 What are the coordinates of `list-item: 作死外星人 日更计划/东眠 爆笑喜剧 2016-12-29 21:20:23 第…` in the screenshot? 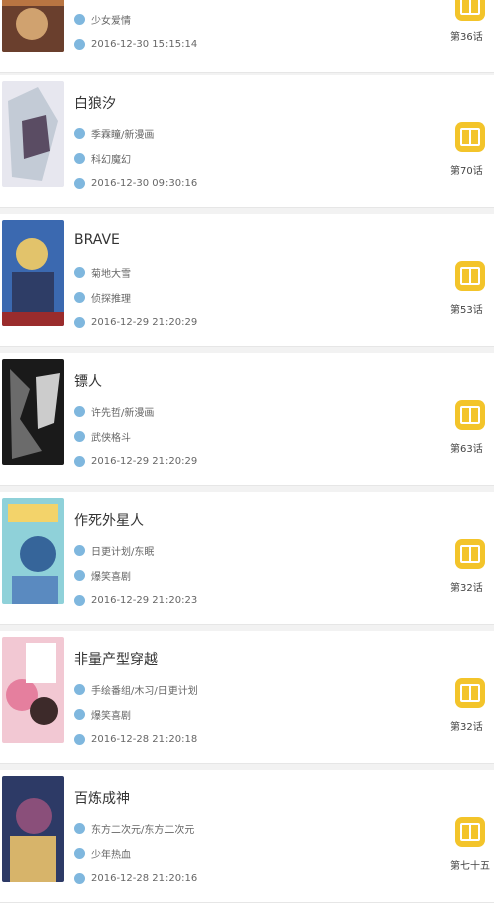 It's located at (247, 558).